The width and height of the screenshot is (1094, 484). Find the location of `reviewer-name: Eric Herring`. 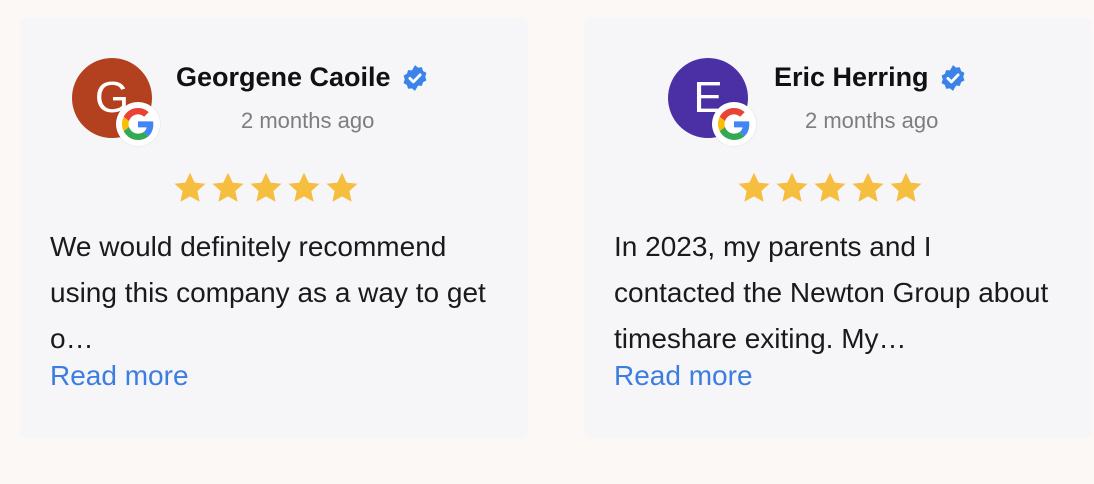

reviewer-name: Eric Herring is located at coordinates (870, 77).